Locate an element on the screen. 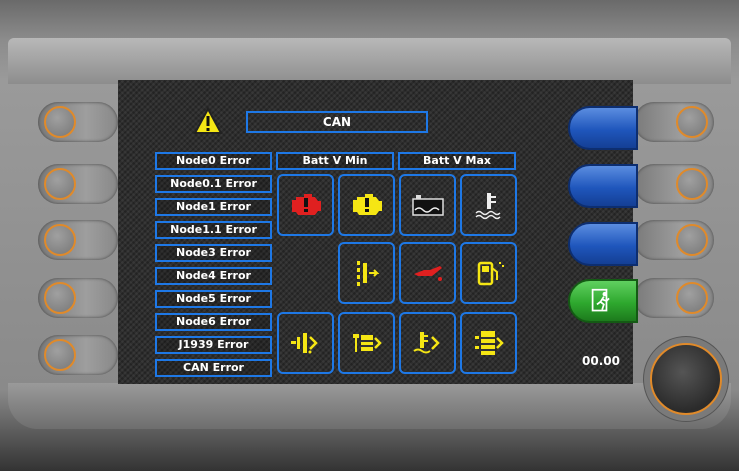  engine-fault-yellow-icon is located at coordinates (366, 205).